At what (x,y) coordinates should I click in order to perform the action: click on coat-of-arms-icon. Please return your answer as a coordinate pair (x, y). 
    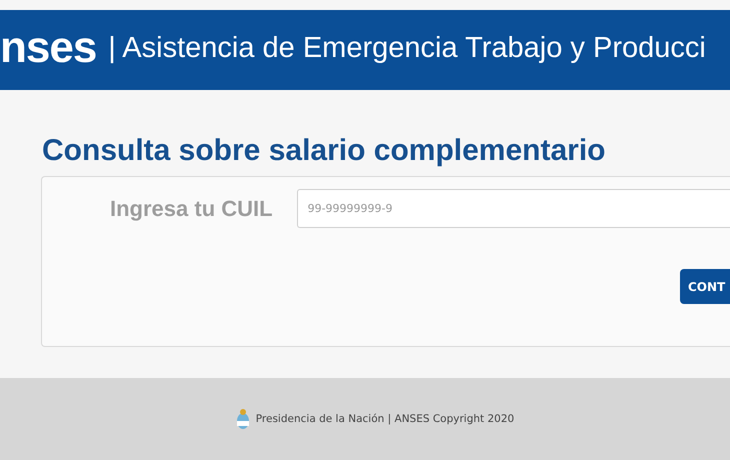
    Looking at the image, I should click on (243, 419).